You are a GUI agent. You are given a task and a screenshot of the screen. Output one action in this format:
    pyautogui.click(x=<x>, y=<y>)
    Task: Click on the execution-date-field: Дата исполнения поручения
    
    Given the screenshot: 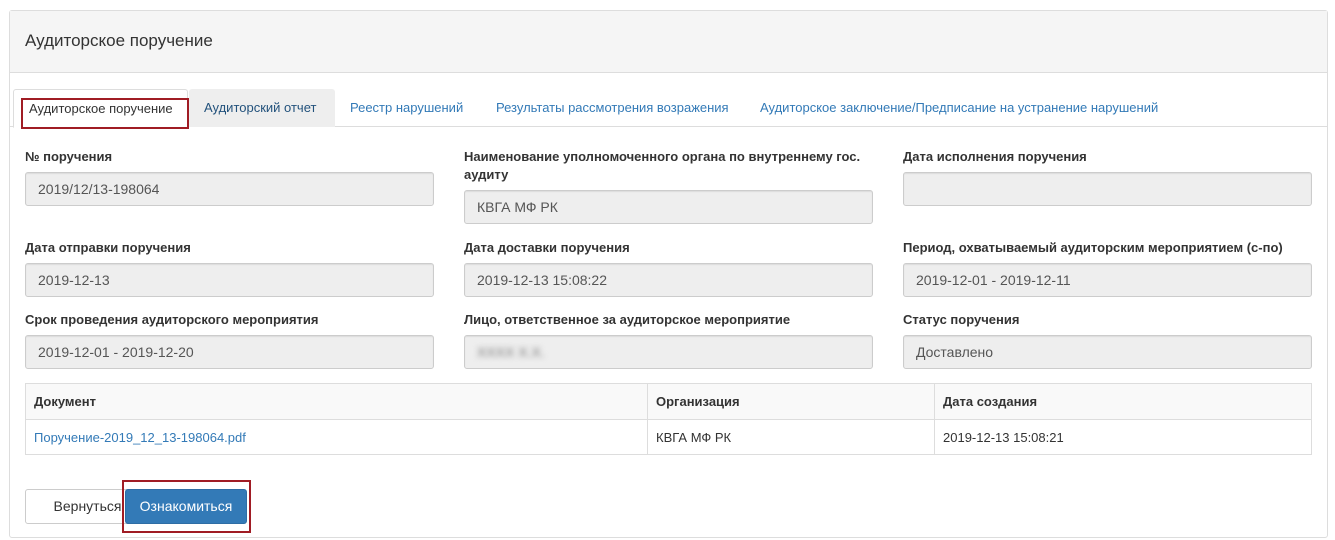 What is the action you would take?
    pyautogui.click(x=1107, y=177)
    